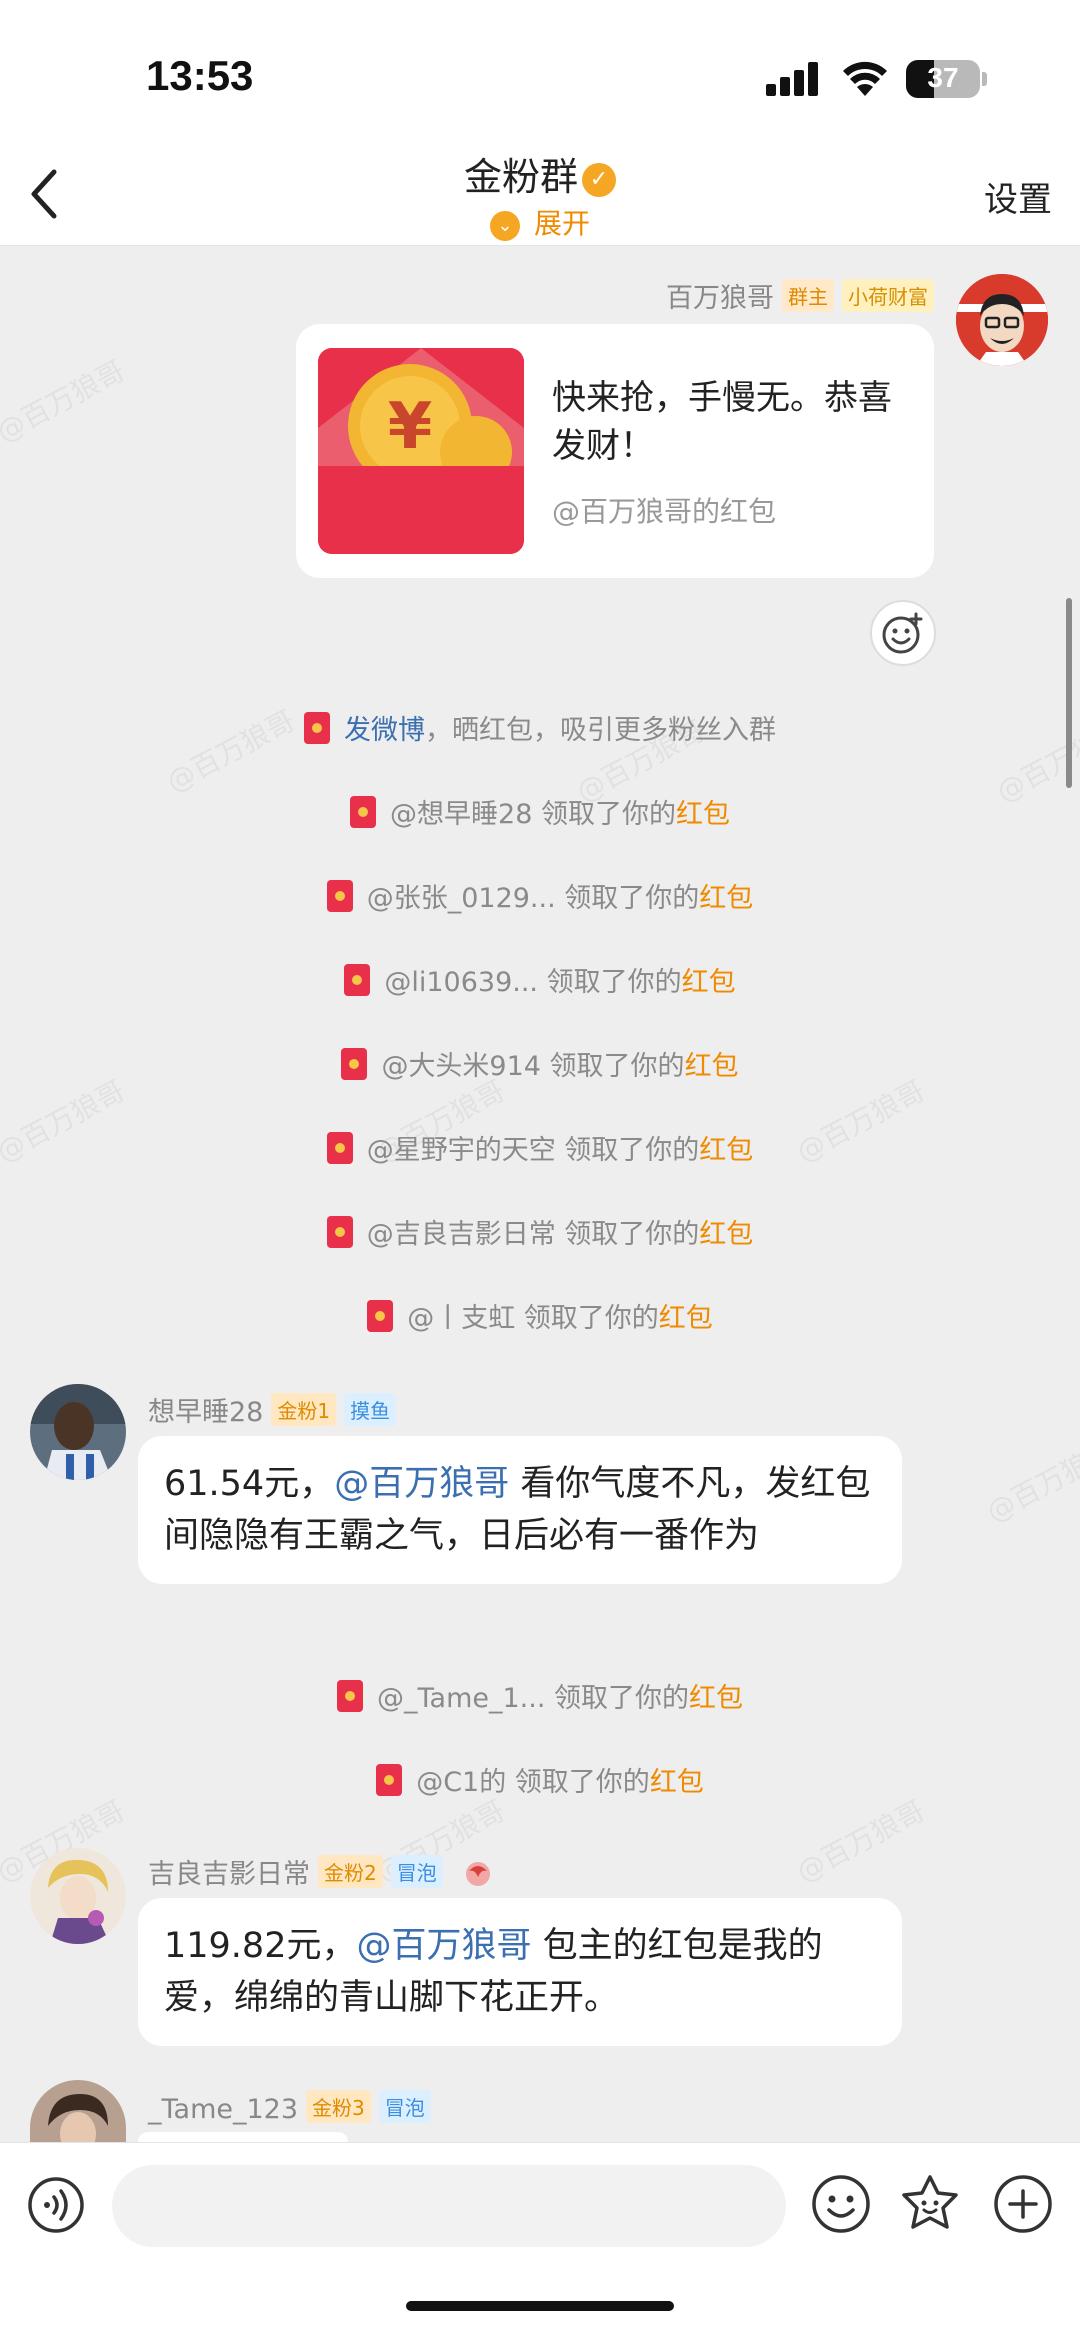  I want to click on red-packet-claim-row: @C1的 领取了你的红包, so click(540, 1779).